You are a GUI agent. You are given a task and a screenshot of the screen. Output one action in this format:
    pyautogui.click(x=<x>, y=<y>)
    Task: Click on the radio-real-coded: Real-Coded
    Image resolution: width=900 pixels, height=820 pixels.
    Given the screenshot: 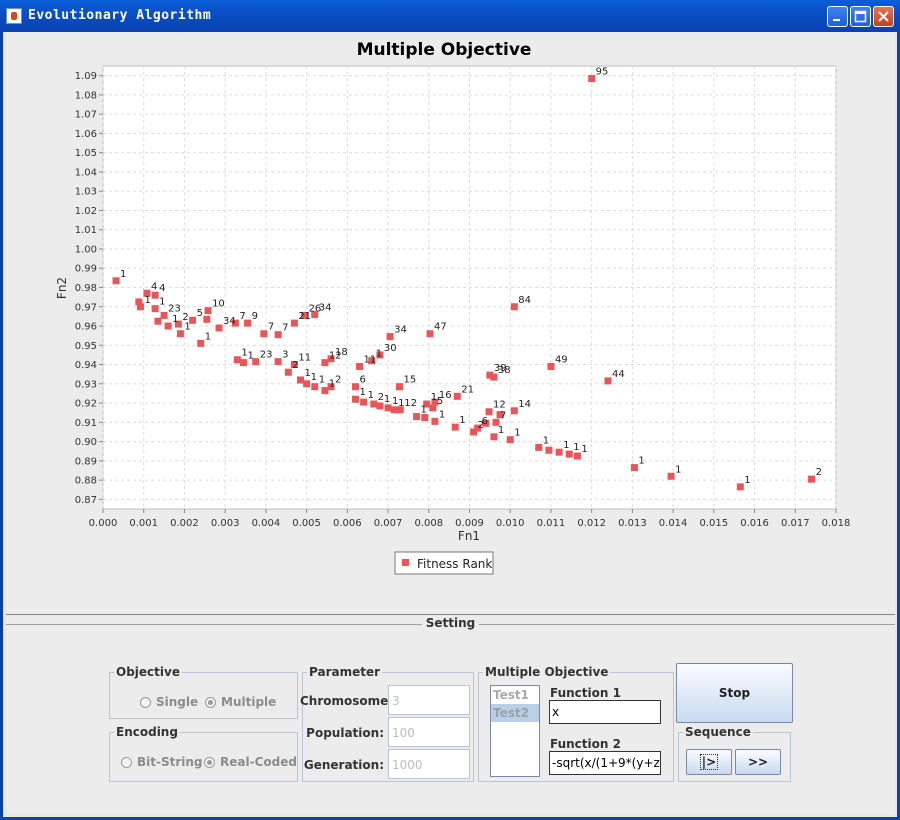 What is the action you would take?
    pyautogui.click(x=250, y=762)
    